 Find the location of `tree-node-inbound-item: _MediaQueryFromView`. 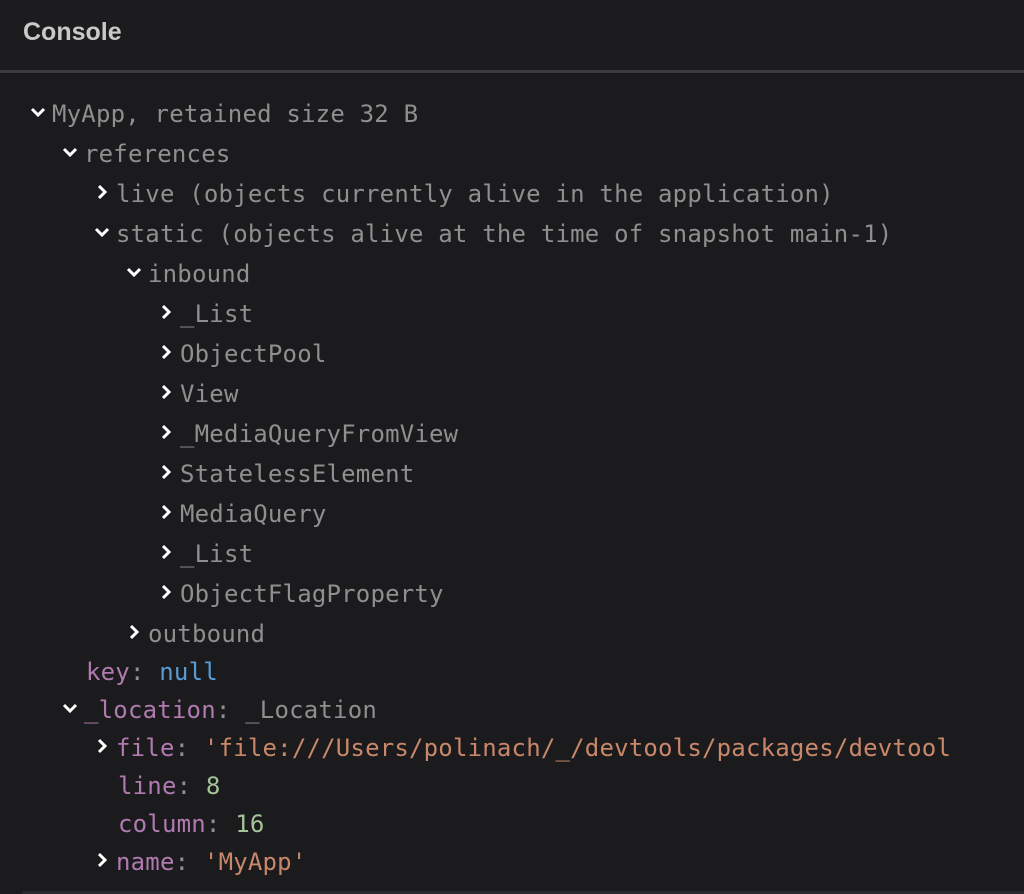

tree-node-inbound-item: _MediaQueryFromView is located at coordinates (307, 434).